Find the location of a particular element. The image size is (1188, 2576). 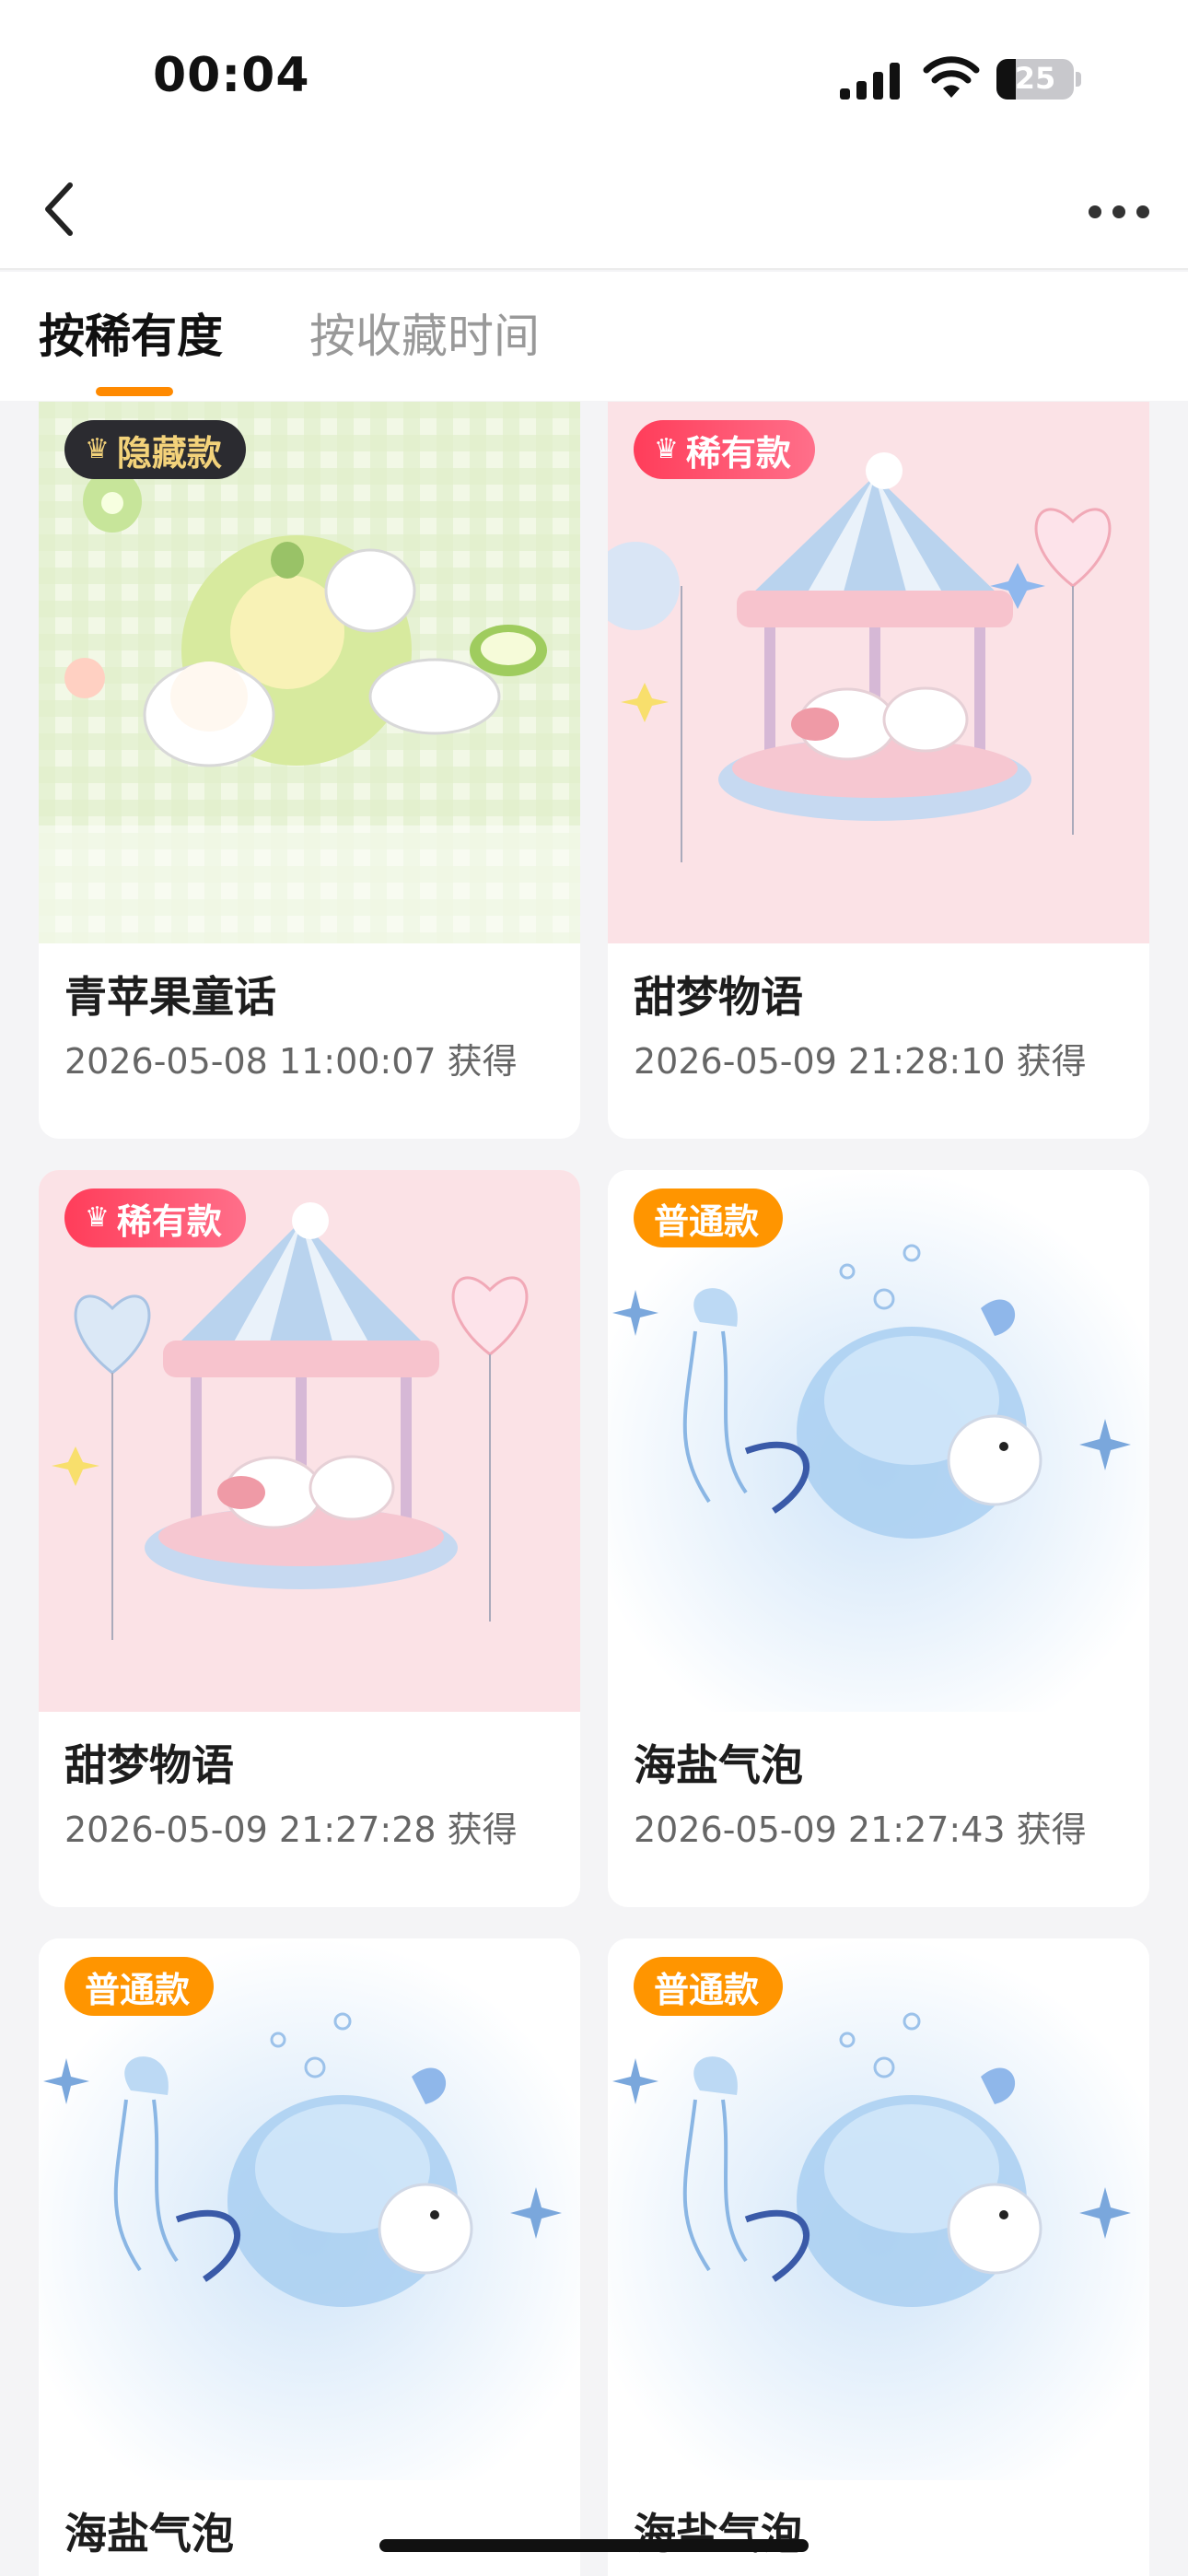

collection-card: ♛ 稀有款 甜梦物语 2026-05-09 21:27:28 获得 is located at coordinates (309, 1538).